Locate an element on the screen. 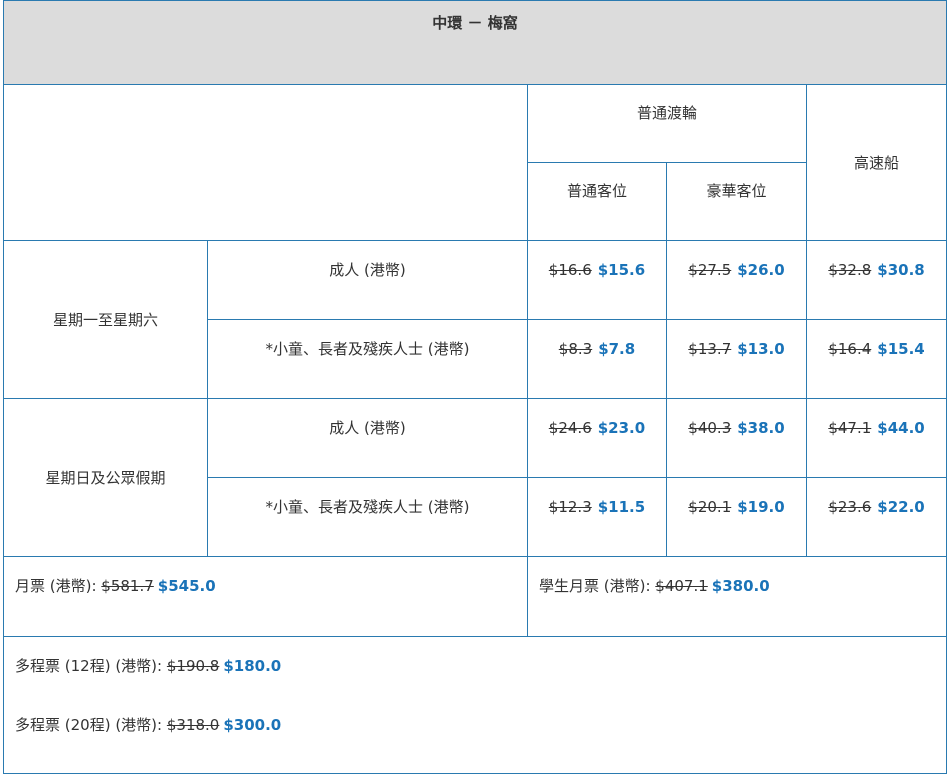  new-price: $13.0 is located at coordinates (761, 349).